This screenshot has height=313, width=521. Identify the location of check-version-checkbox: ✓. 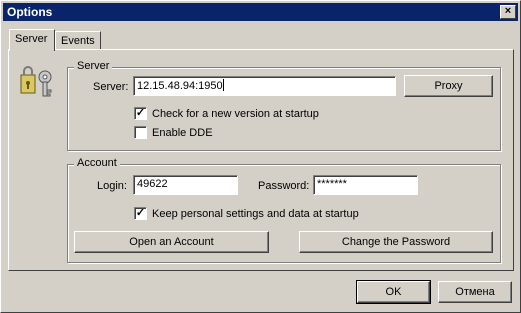
(140, 113).